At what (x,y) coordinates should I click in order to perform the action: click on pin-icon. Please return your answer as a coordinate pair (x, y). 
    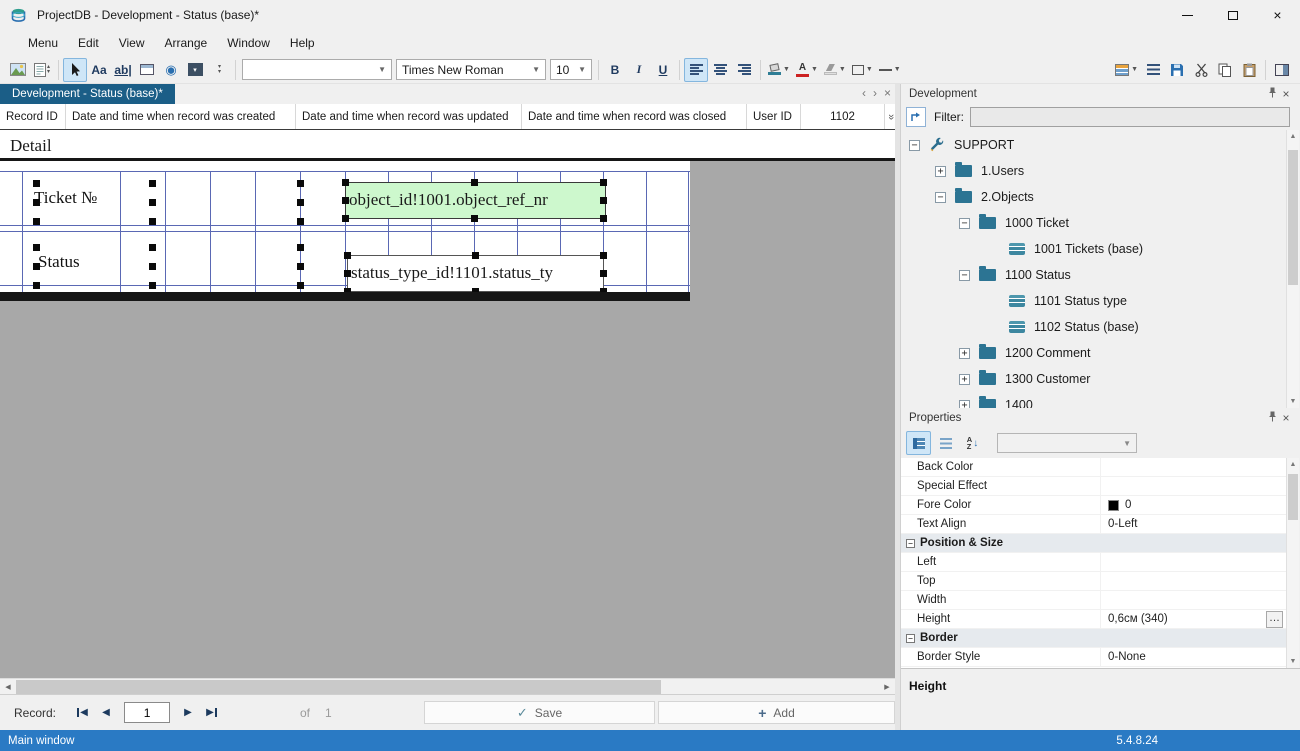
    Looking at the image, I should click on (1272, 418).